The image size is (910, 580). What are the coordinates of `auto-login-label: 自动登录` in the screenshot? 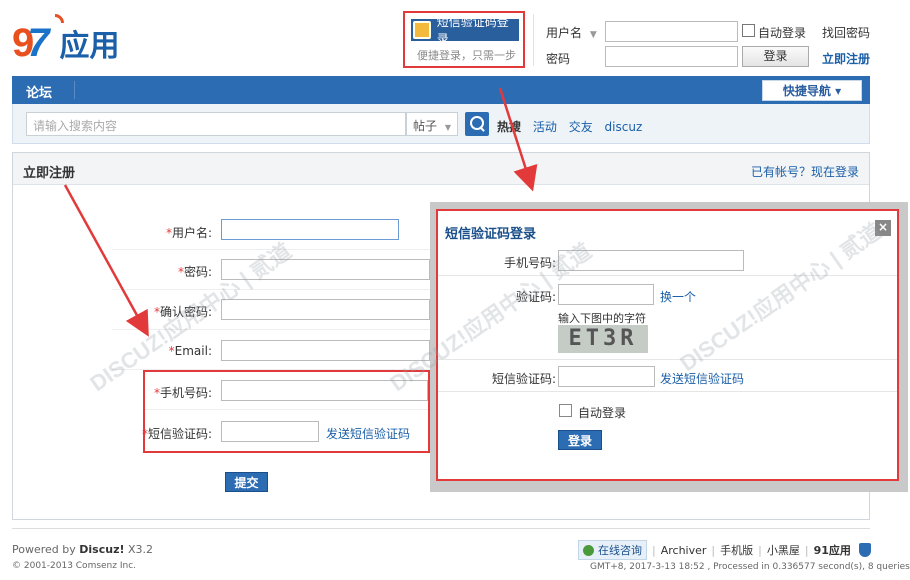 It's located at (782, 33).